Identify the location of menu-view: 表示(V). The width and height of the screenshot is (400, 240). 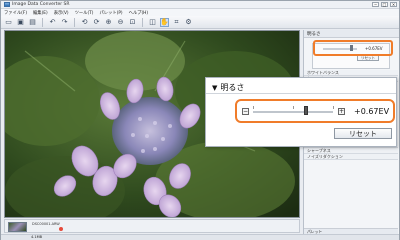
(61, 13).